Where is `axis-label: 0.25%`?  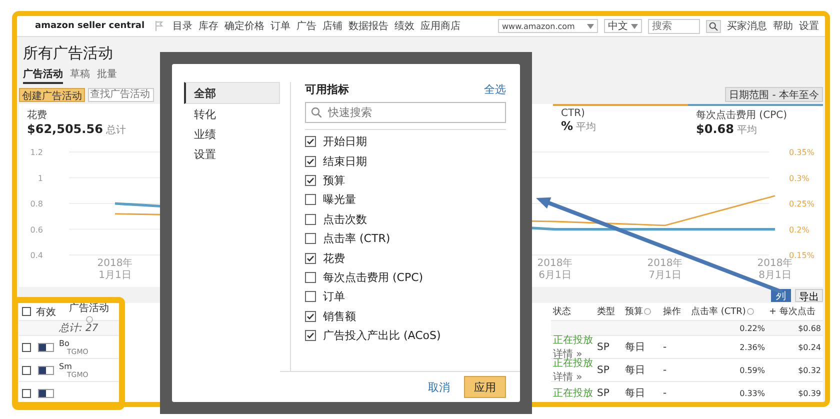 axis-label: 0.25% is located at coordinates (801, 204).